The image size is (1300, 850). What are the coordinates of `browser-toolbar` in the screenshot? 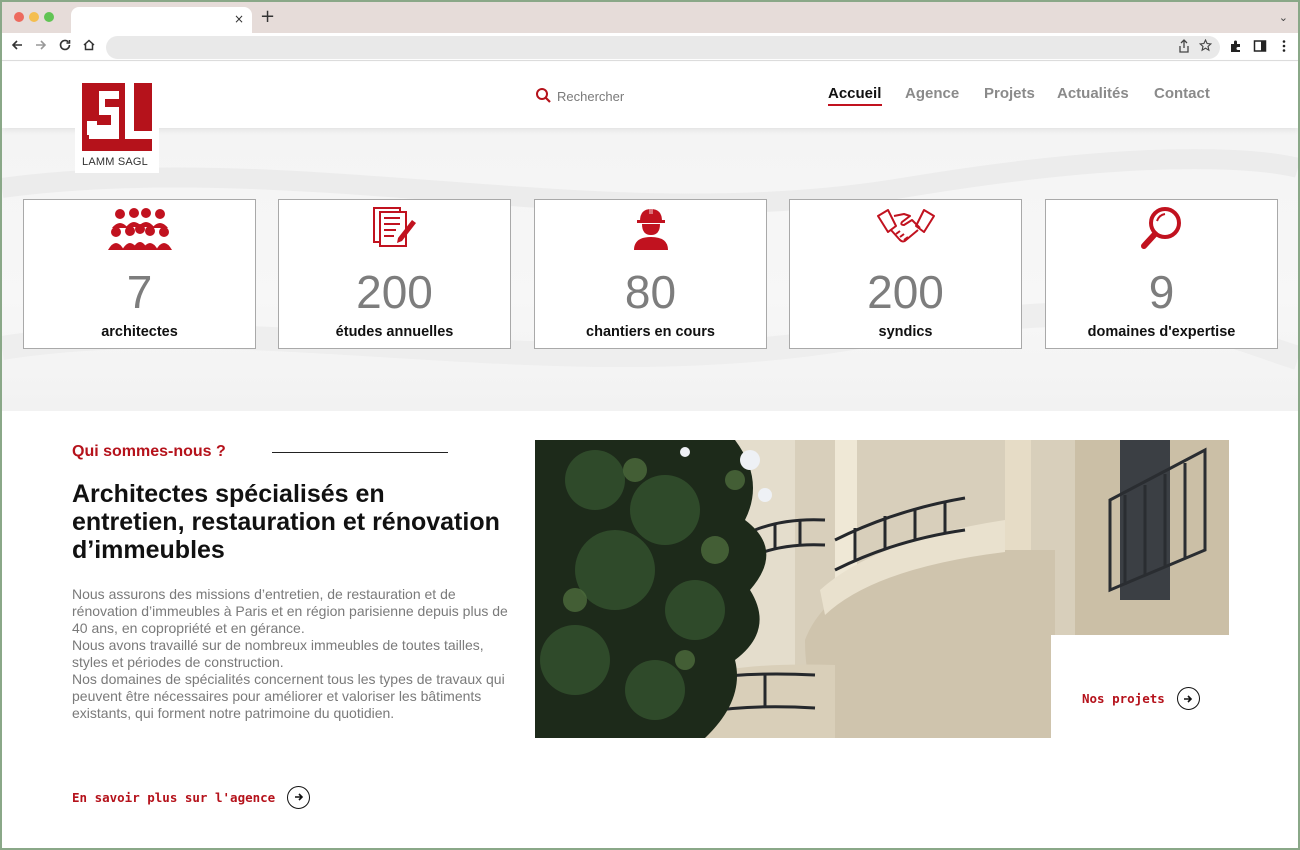 It's located at (650, 47).